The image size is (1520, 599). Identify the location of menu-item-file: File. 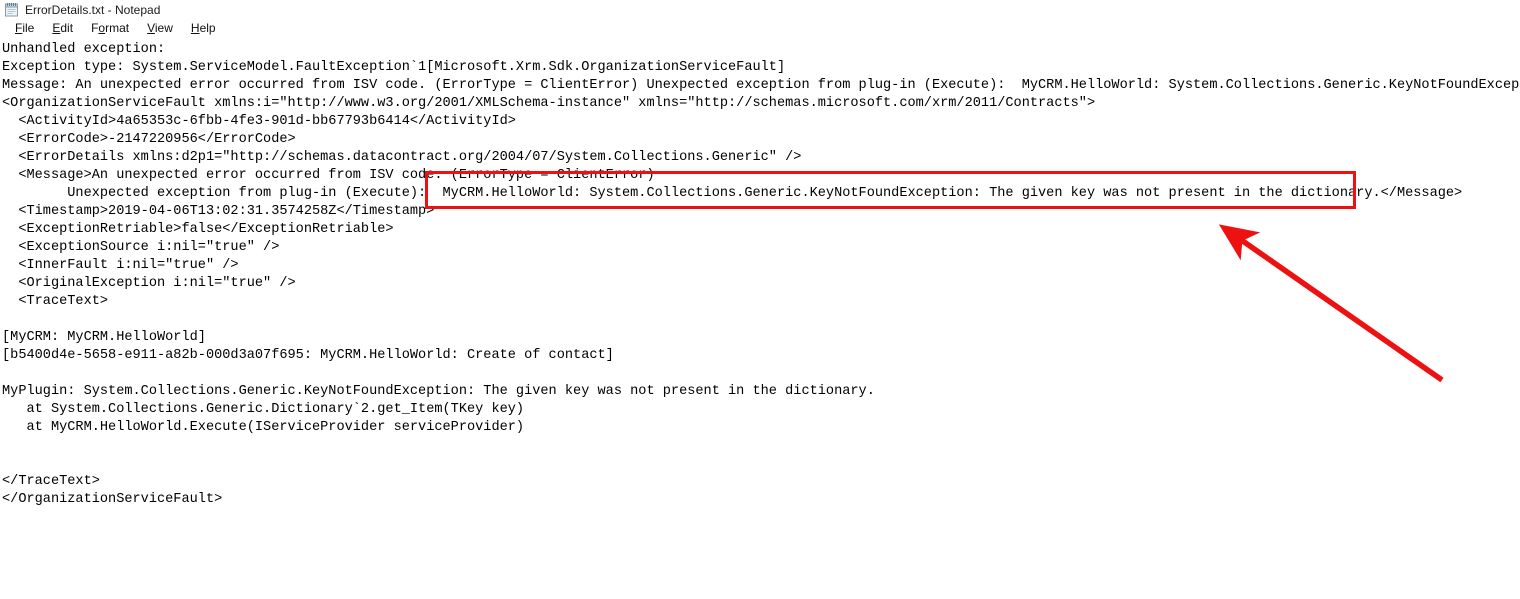
(24, 28).